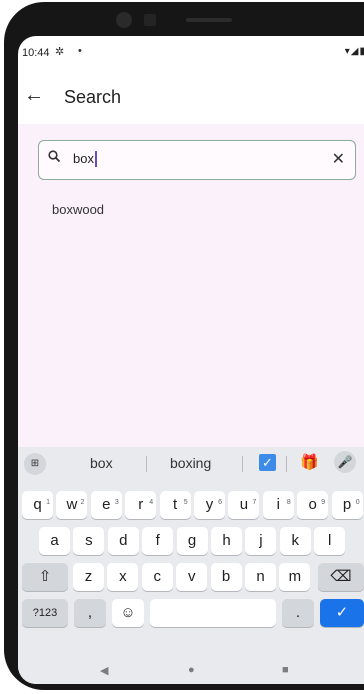 The width and height of the screenshot is (364, 694). I want to click on speaker-grille, so click(209, 20).